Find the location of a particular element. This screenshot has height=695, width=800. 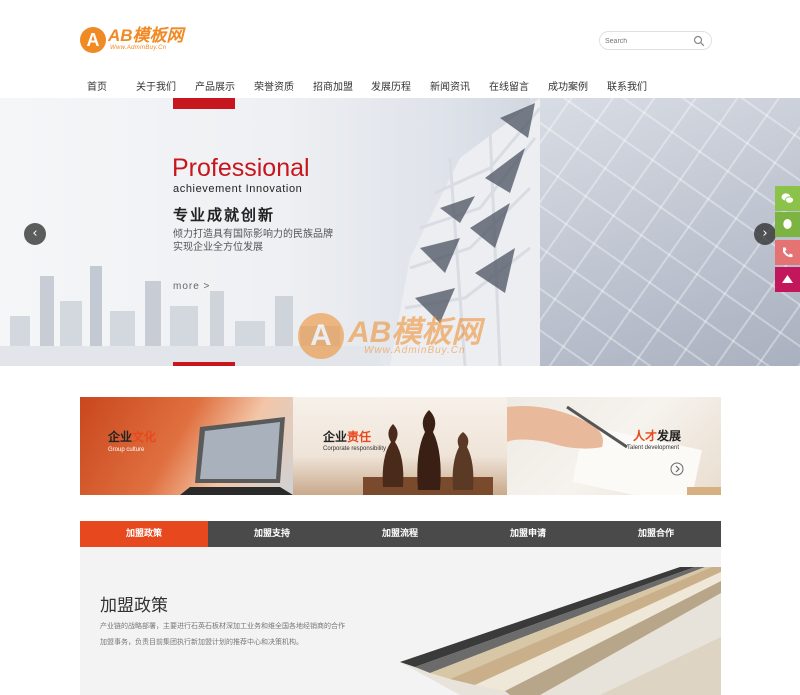

top-icon is located at coordinates (787, 279).